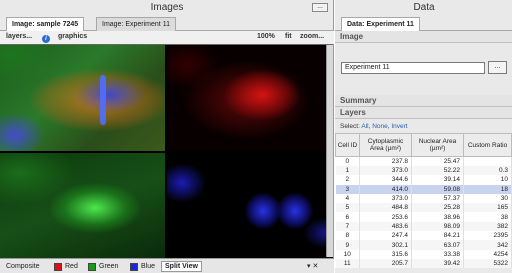 The image size is (512, 273). What do you see at coordinates (487, 161) in the screenshot?
I see `table-cell` at bounding box center [487, 161].